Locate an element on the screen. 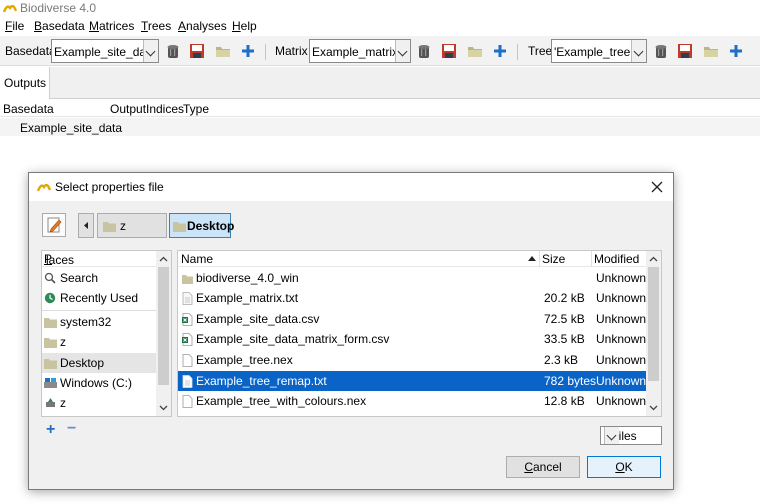  sort-ascending-icon is located at coordinates (532, 258).